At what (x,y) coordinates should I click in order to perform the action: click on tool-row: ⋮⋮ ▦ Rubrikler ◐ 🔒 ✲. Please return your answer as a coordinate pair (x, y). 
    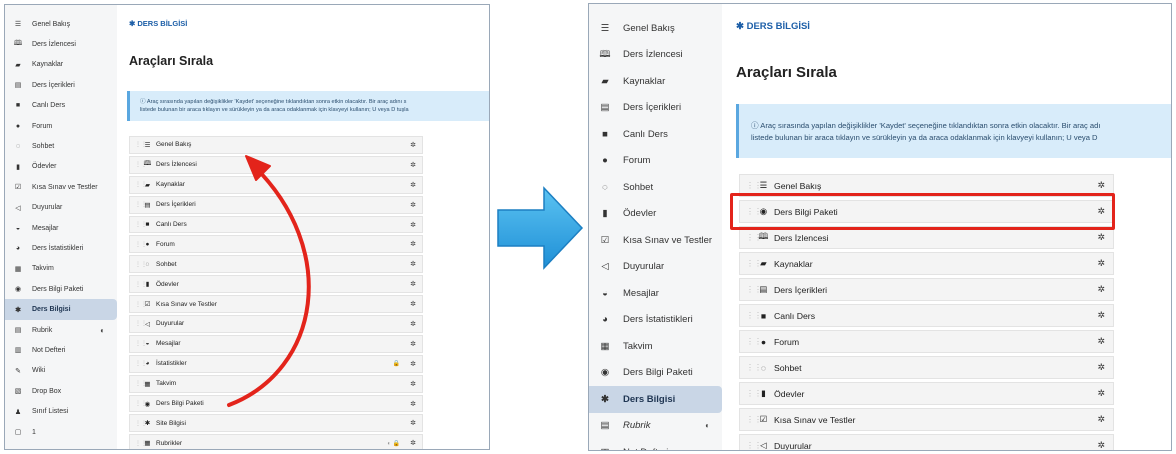
    Looking at the image, I should click on (276, 441).